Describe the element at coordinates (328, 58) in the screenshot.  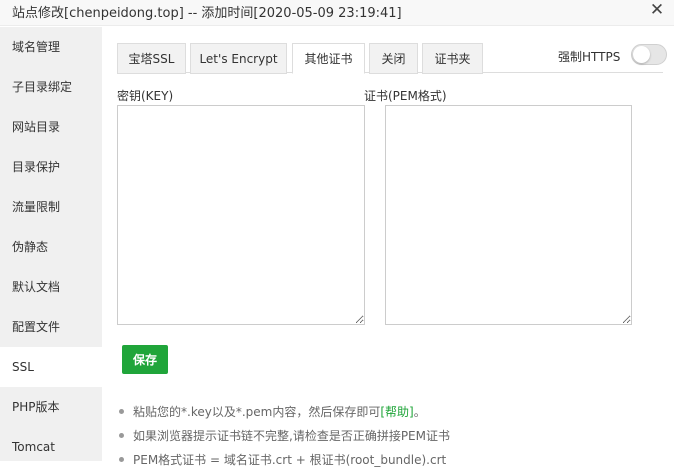
I see `tab-other-certificate: 其他证书` at that location.